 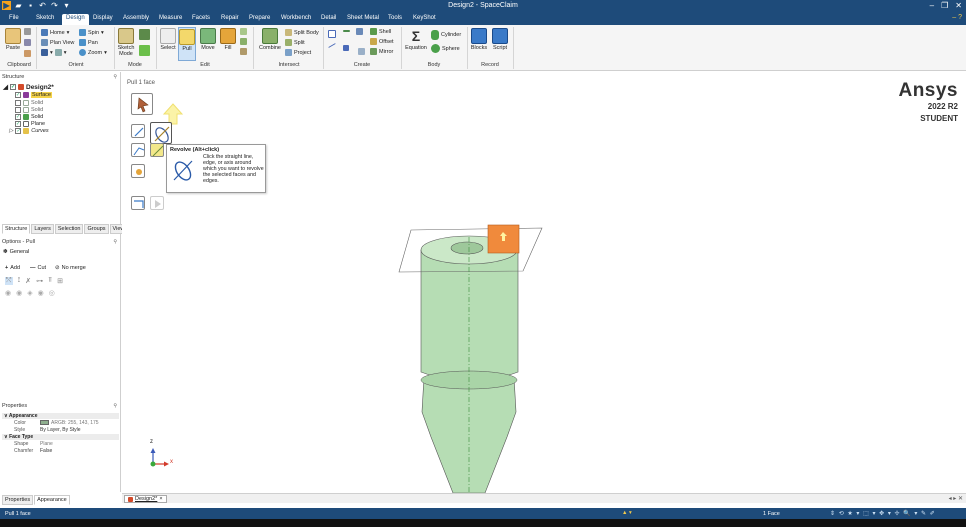 What do you see at coordinates (208, 39) in the screenshot?
I see `move-button: Move` at bounding box center [208, 39].